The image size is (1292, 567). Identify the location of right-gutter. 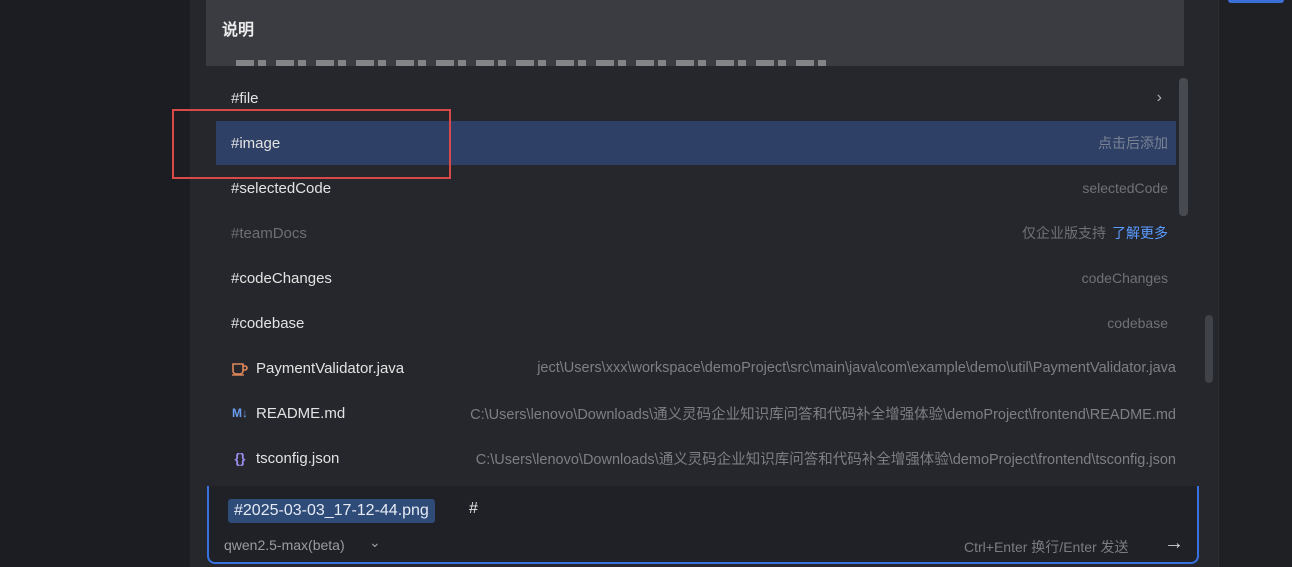
(1255, 283).